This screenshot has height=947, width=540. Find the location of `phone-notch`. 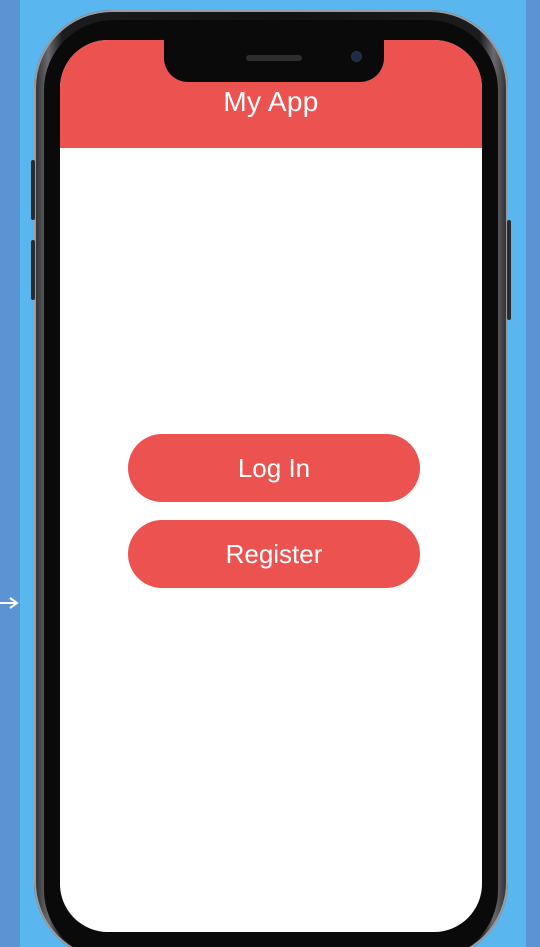

phone-notch is located at coordinates (274, 61).